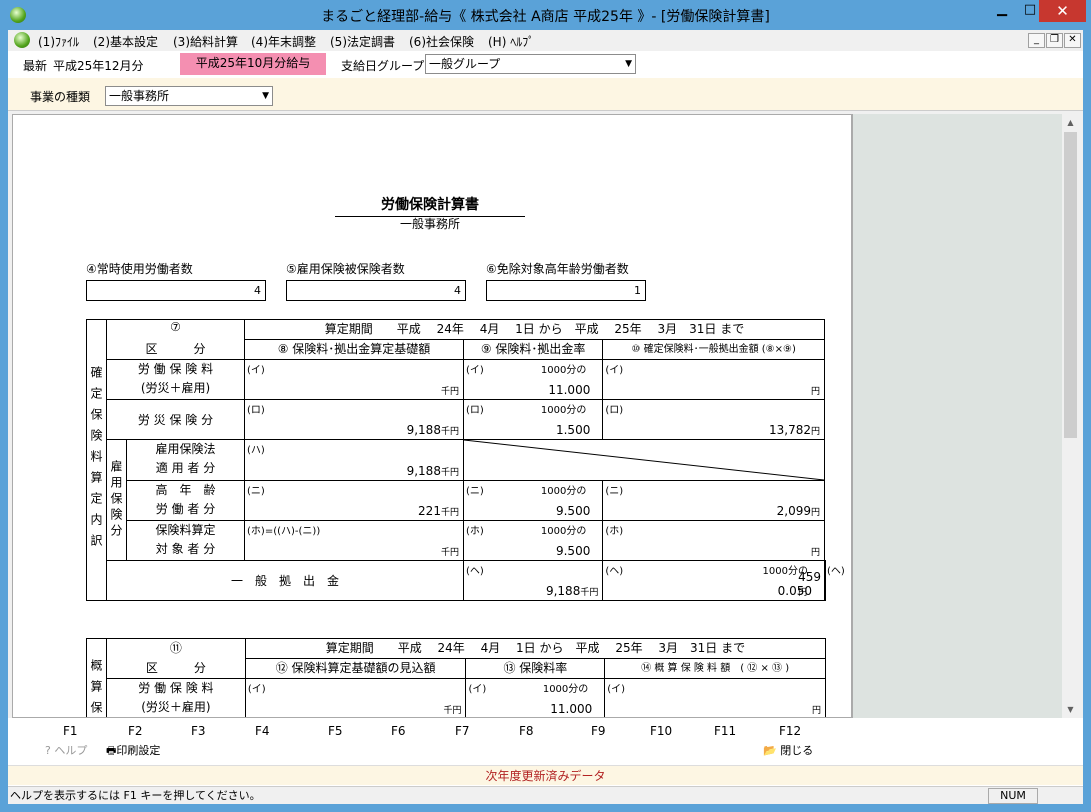  Describe the element at coordinates (135, 731) in the screenshot. I see `fkey-f2: F2` at that location.